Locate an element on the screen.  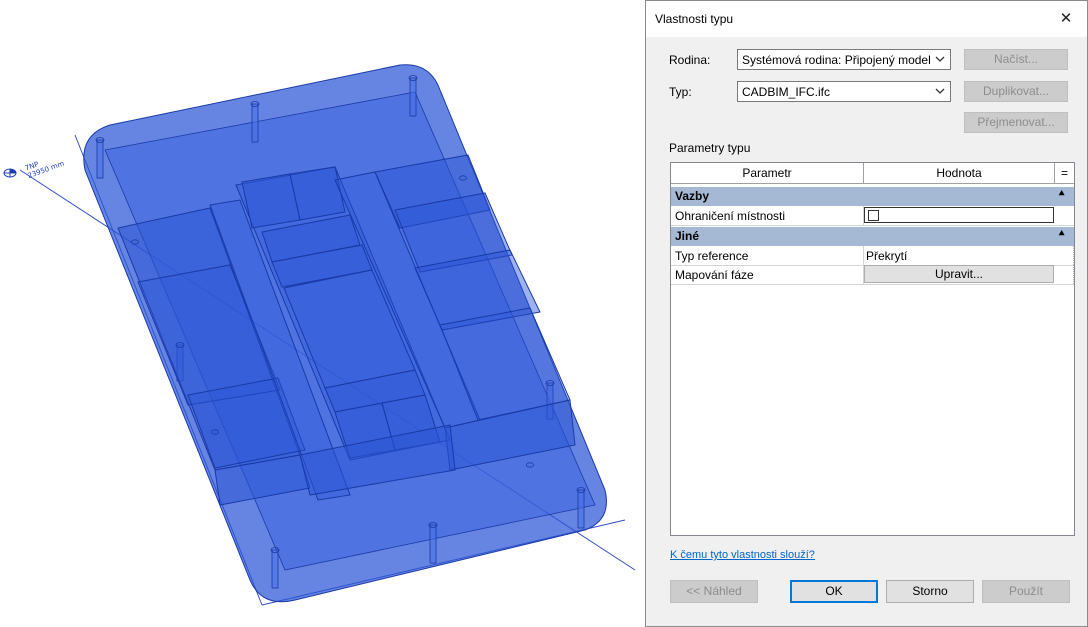
group-header-other: Jiné ⯅ is located at coordinates (872, 236).